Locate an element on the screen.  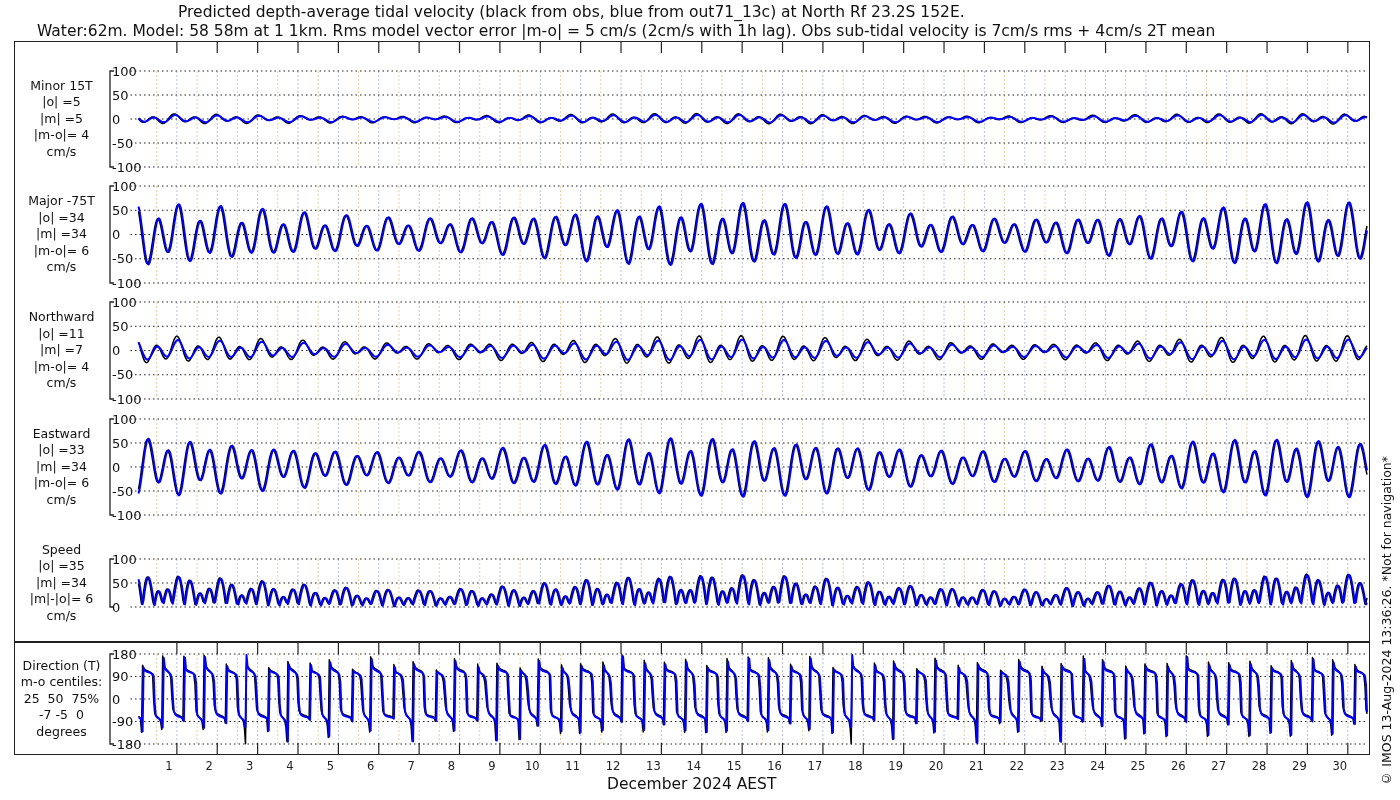
chart-title: Water:62m. Model: 58 58m at 1 1km. Rms model vector error |m-o| = 5 cm/s (2cm/s with 1h lag). Obs sub-tidal velocity is 7cm/s rms + 4cm/s 2T mean is located at coordinates (626, 31).